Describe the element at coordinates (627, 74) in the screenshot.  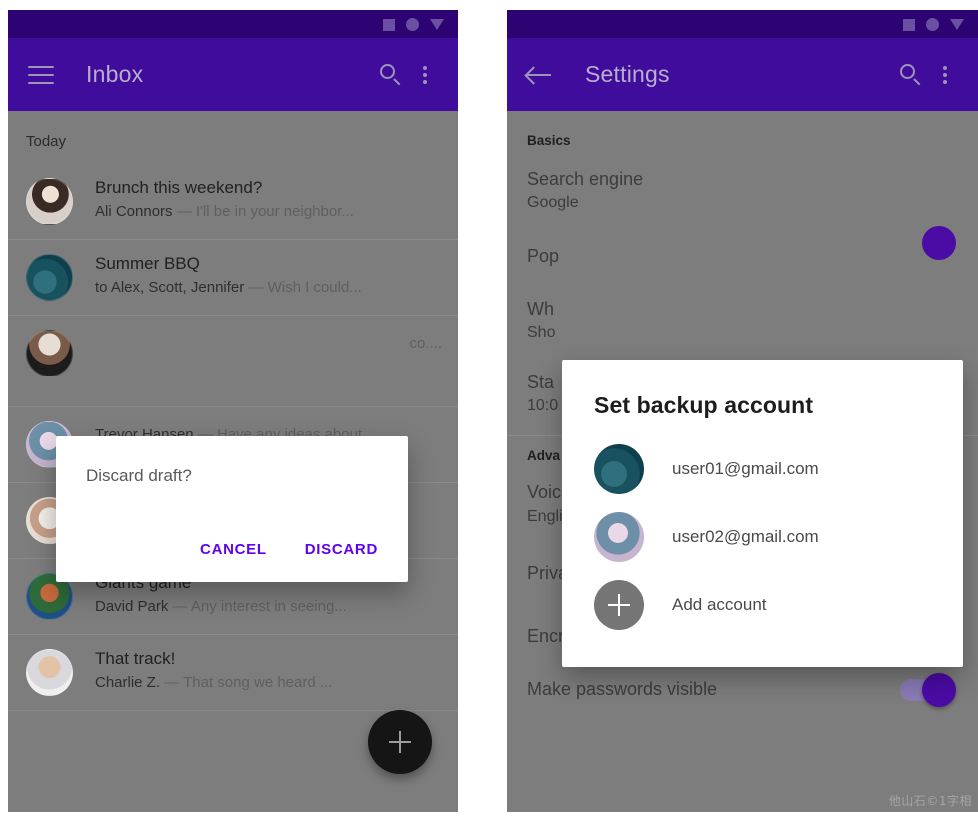
I see `page-title: Settings` at that location.